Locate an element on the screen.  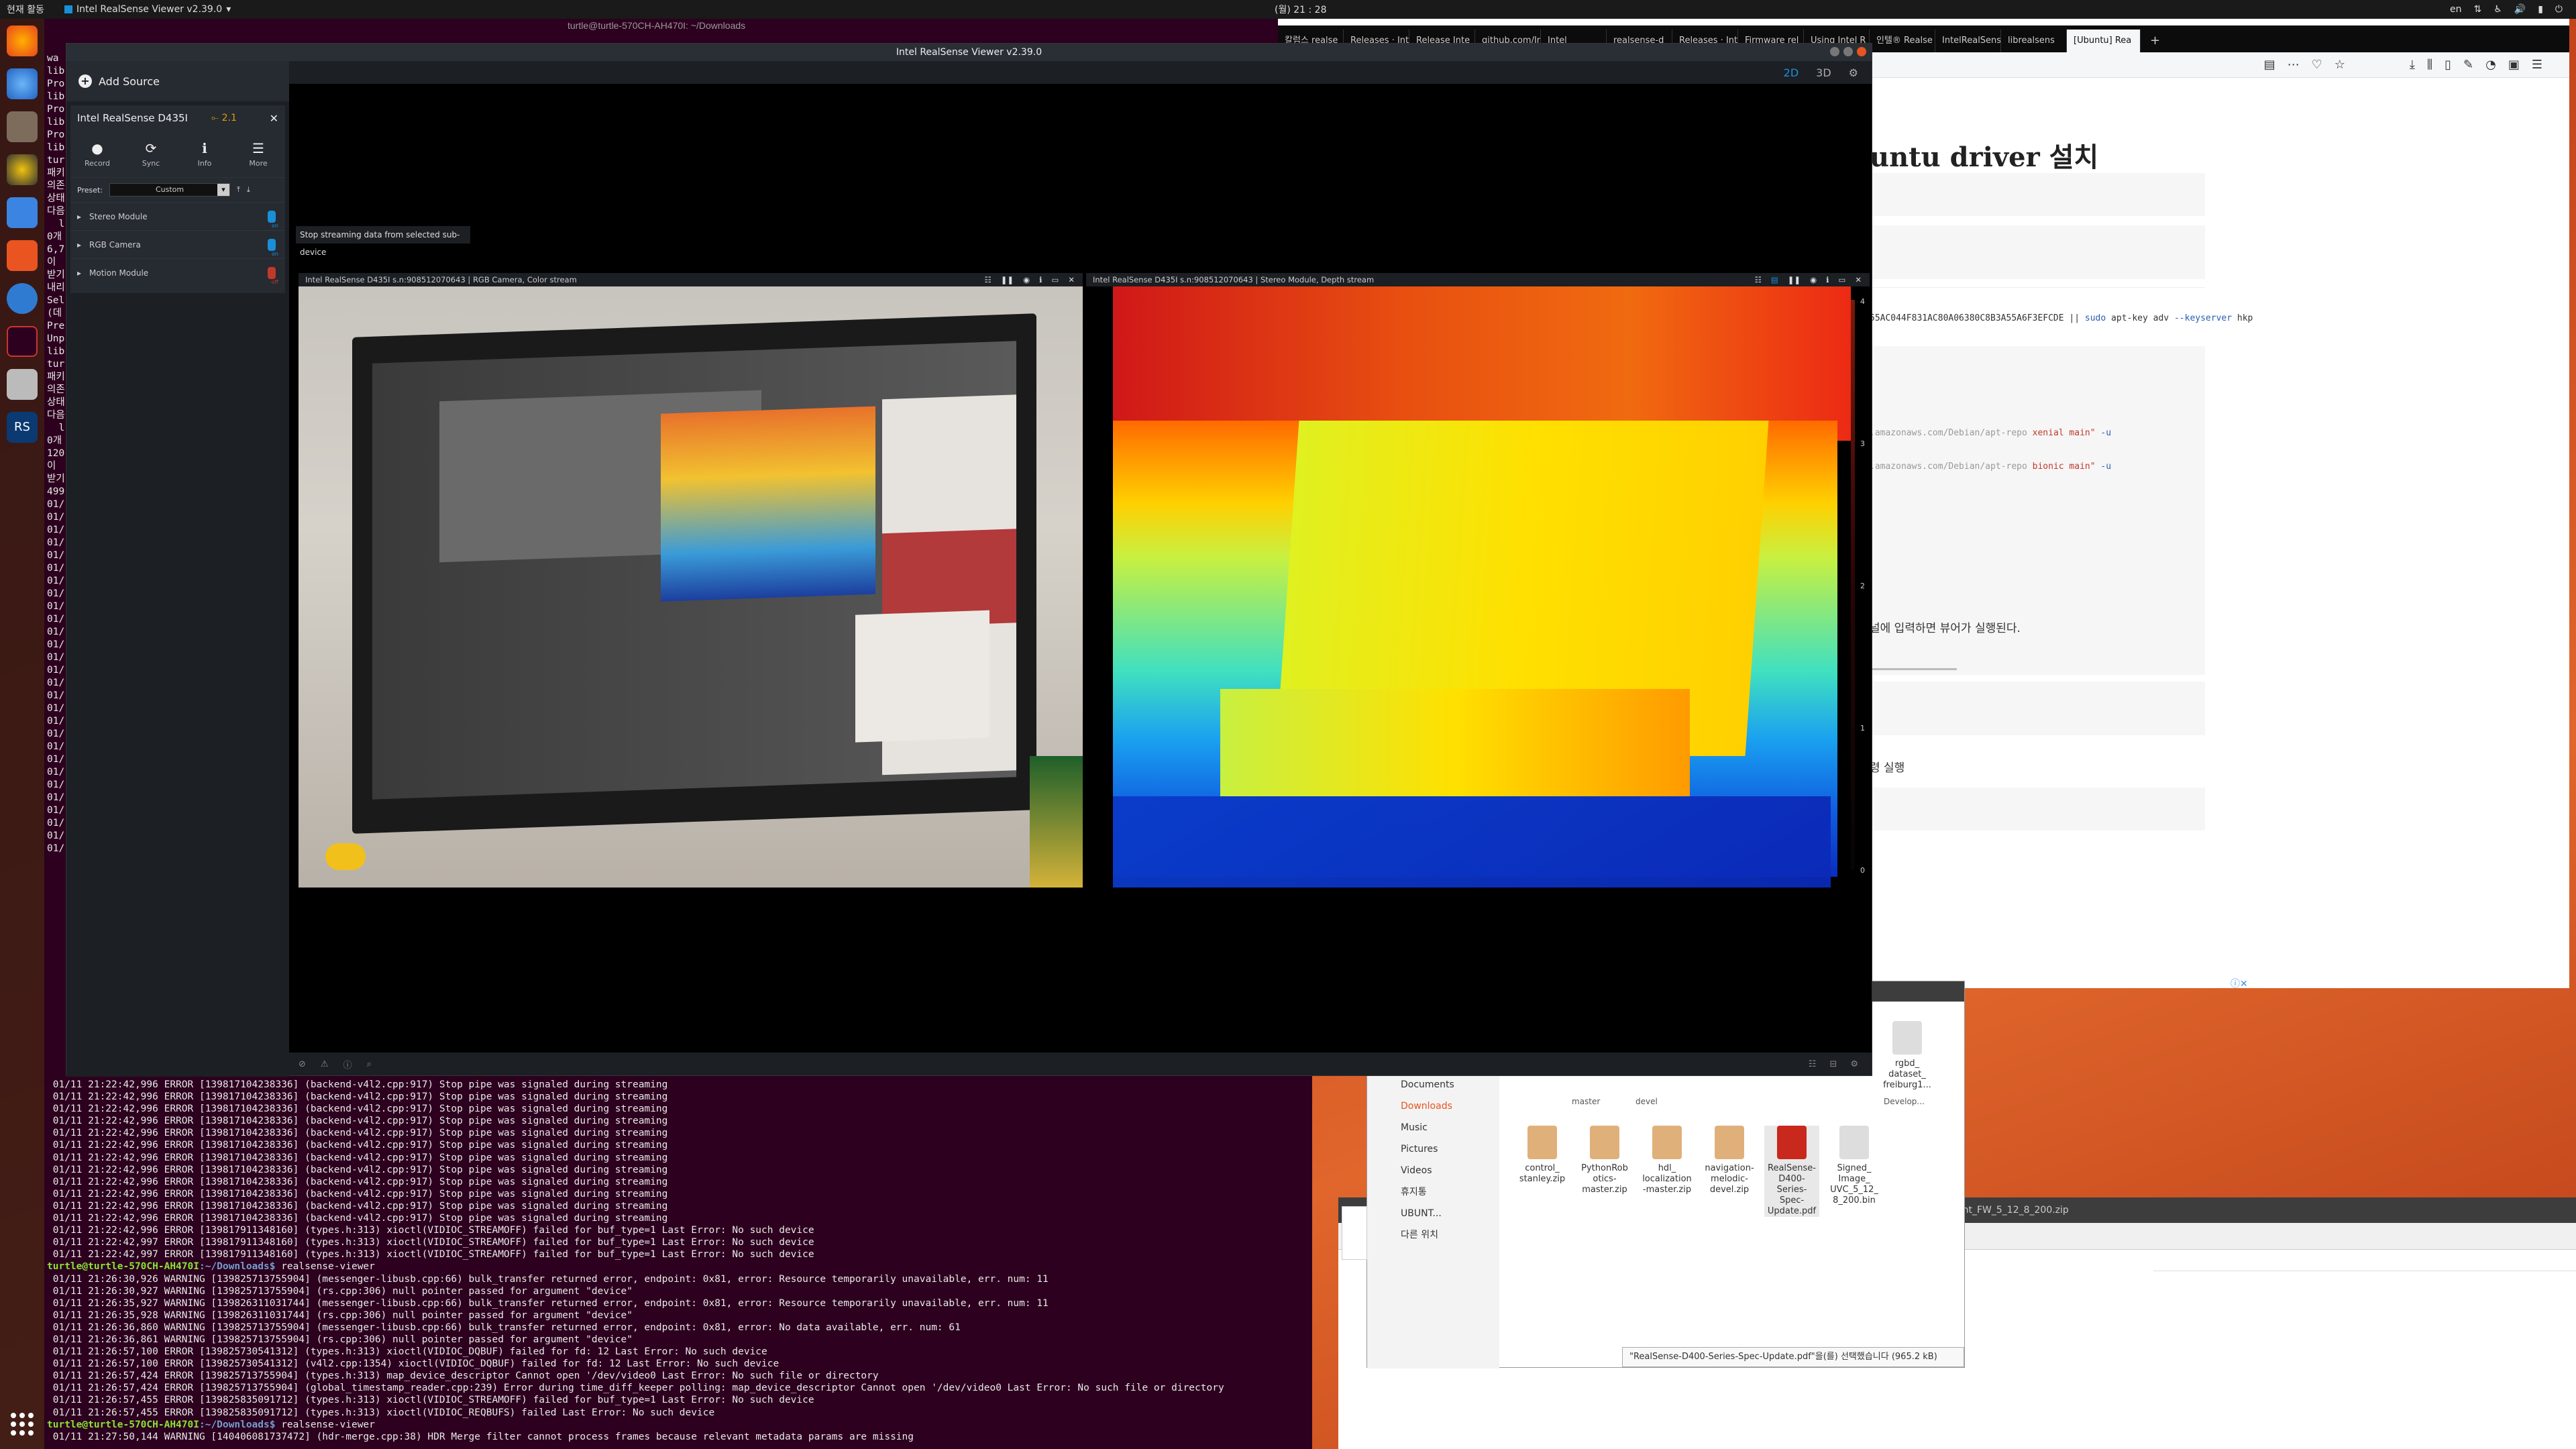
sidebar-item: 다른 위치 is located at coordinates (1433, 1235).